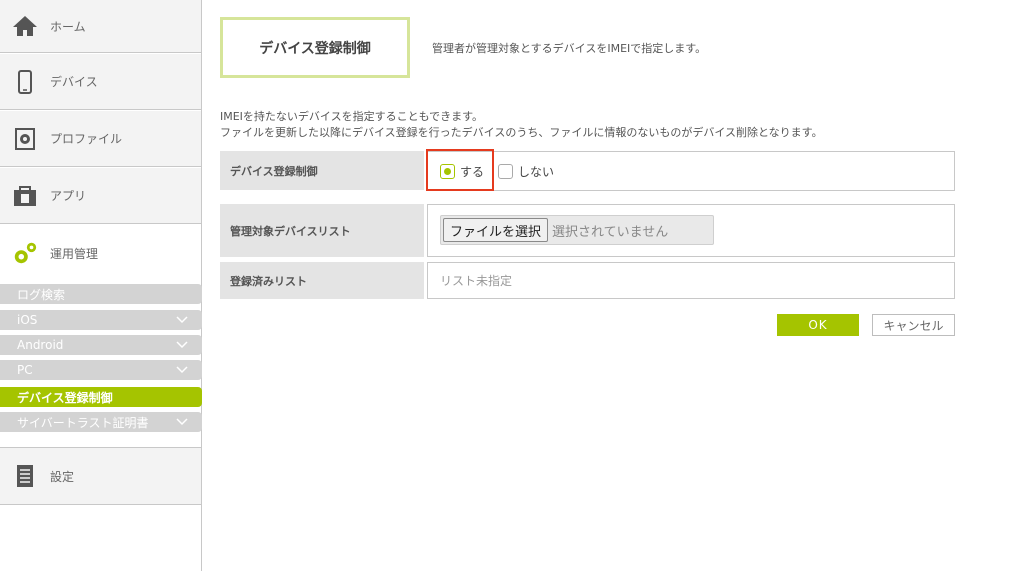 Image resolution: width=1024 pixels, height=571 pixels. I want to click on subnav-label: PC, so click(25, 370).